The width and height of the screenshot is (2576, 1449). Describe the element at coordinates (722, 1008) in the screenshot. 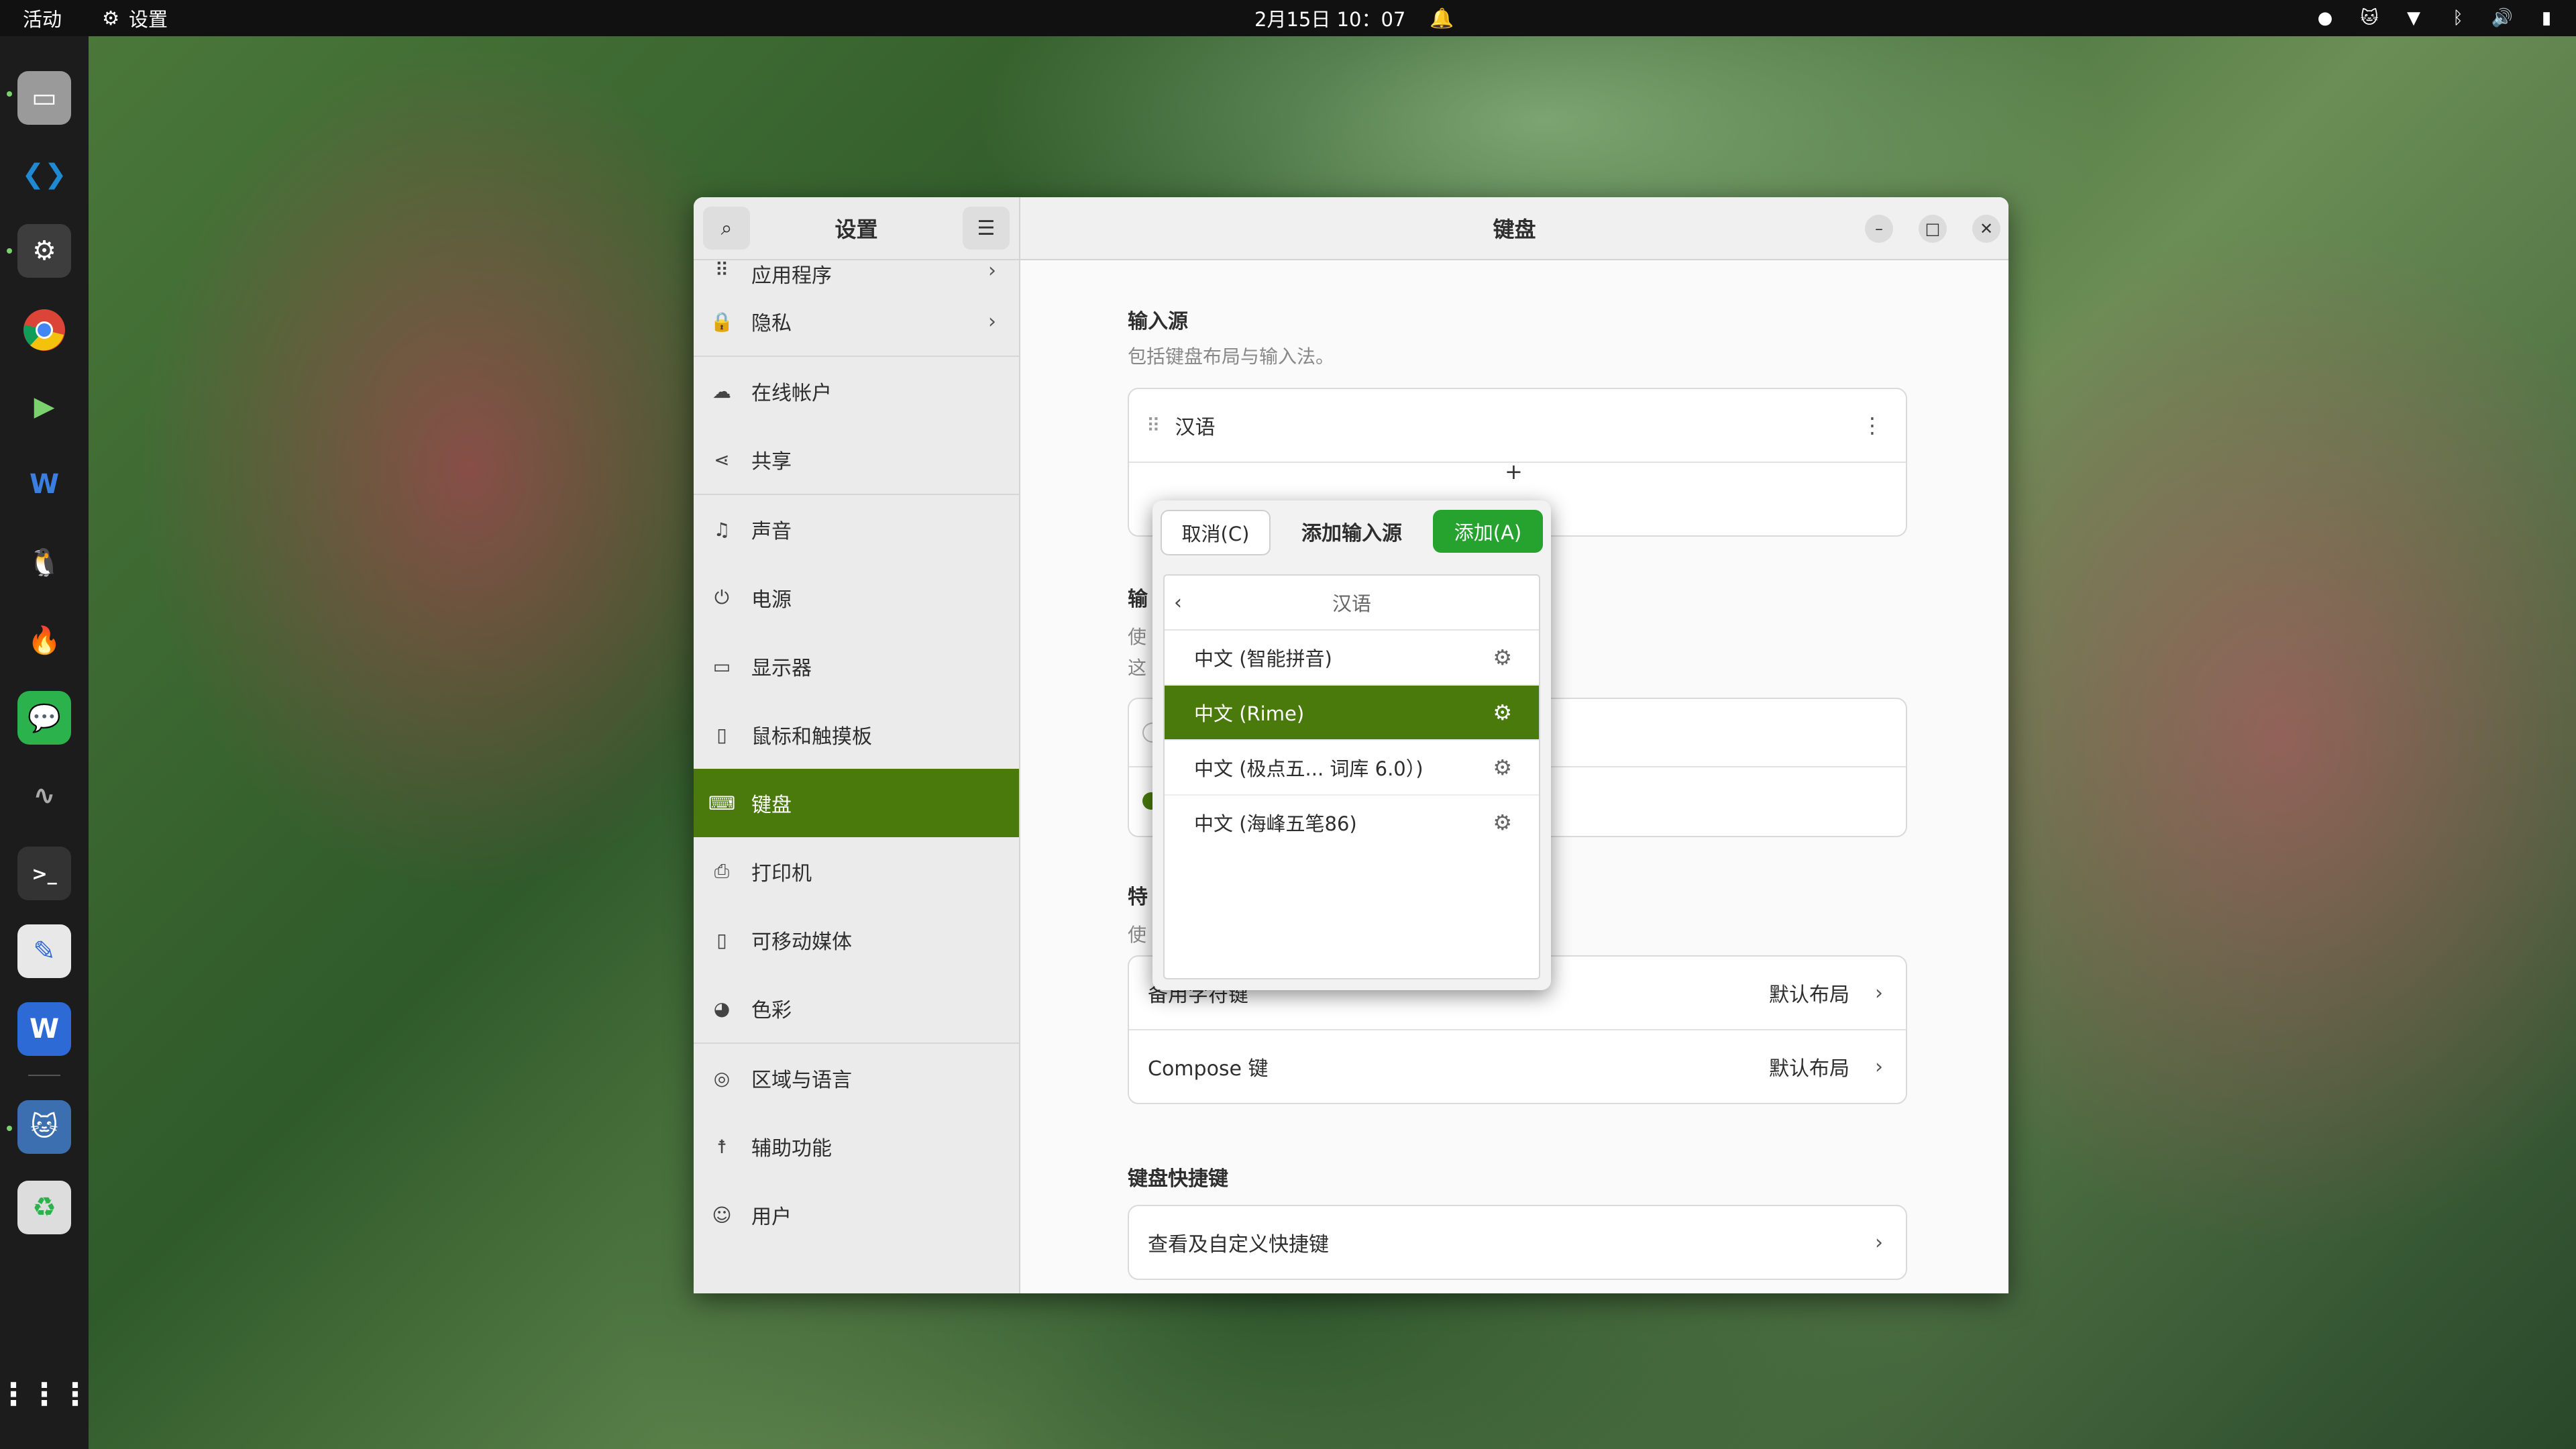

I see `palette-icon: ◕` at that location.